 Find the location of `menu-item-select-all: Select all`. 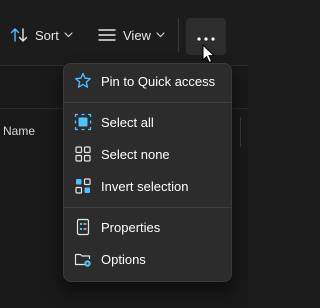

menu-item-select-all: Select all is located at coordinates (147, 122).